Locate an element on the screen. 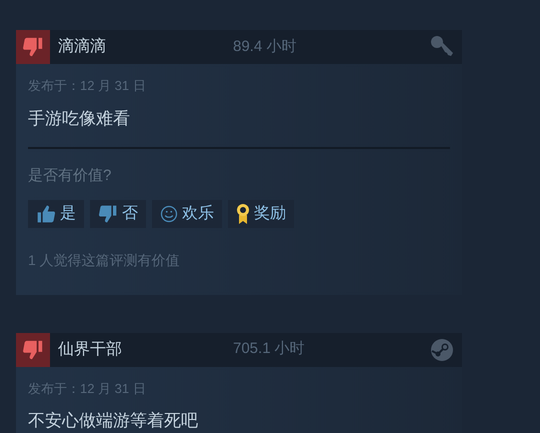  vote-button: 是 is located at coordinates (56, 214).